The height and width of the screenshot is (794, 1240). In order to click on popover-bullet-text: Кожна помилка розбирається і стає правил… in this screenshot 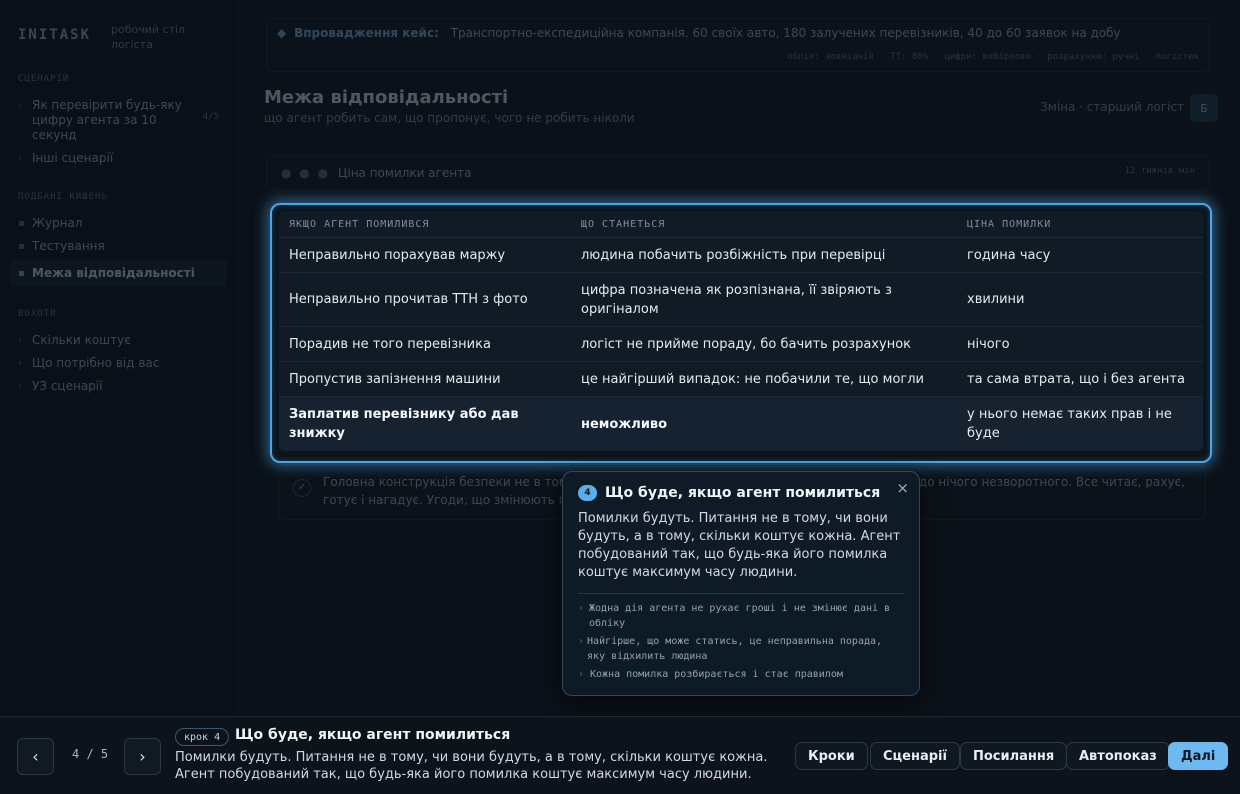, I will do `click(716, 674)`.